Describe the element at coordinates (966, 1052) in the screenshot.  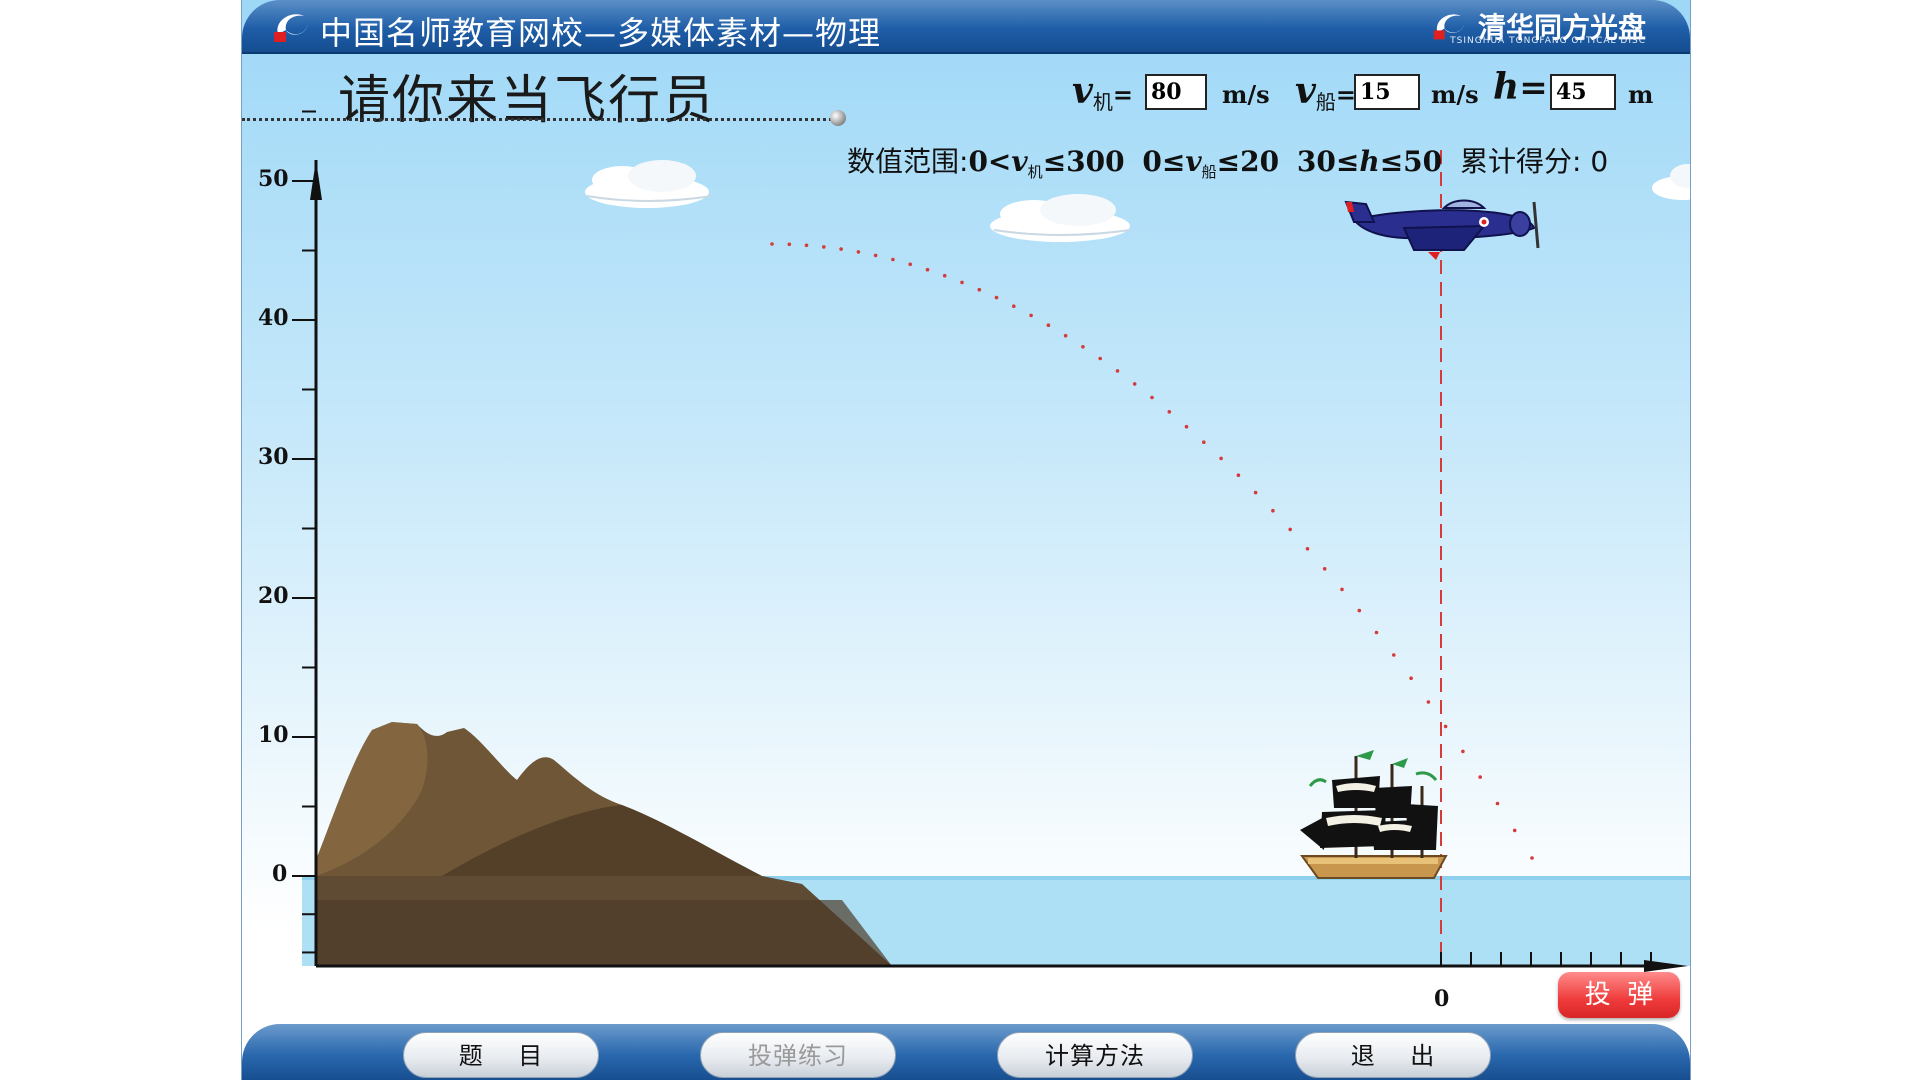
I see `footer-bar: 题 目 投弹练习 计算方法 退 出` at that location.